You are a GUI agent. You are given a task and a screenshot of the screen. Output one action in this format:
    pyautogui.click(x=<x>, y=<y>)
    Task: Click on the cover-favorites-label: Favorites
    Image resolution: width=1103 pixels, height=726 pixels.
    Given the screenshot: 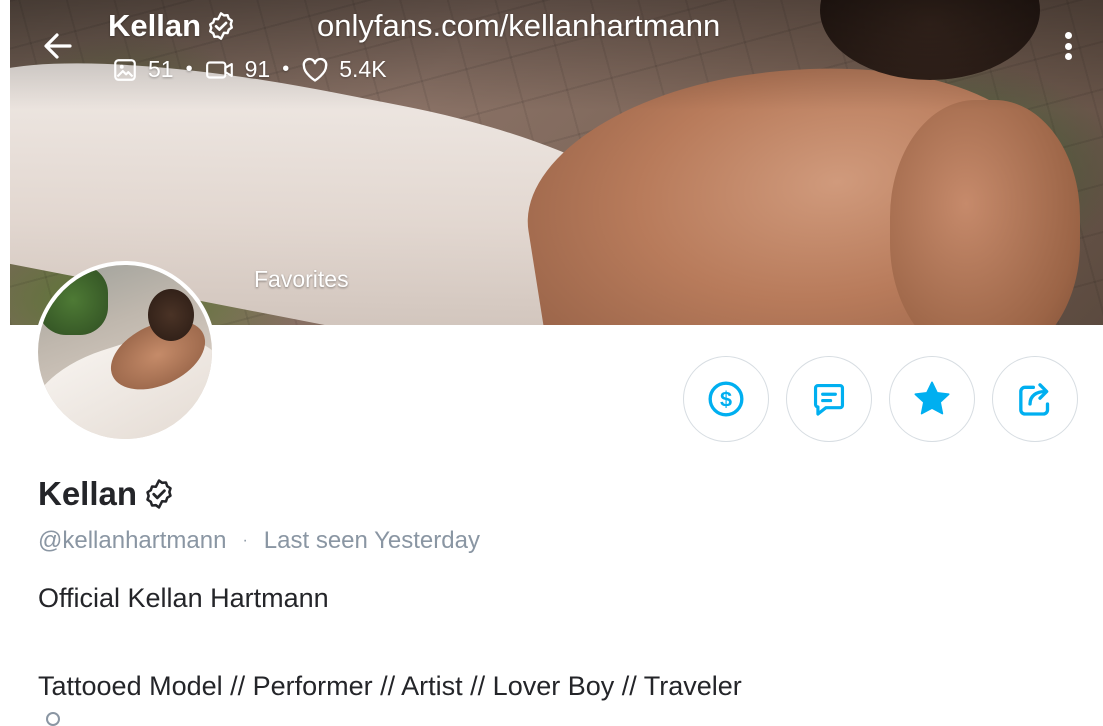 What is the action you would take?
    pyautogui.click(x=301, y=279)
    